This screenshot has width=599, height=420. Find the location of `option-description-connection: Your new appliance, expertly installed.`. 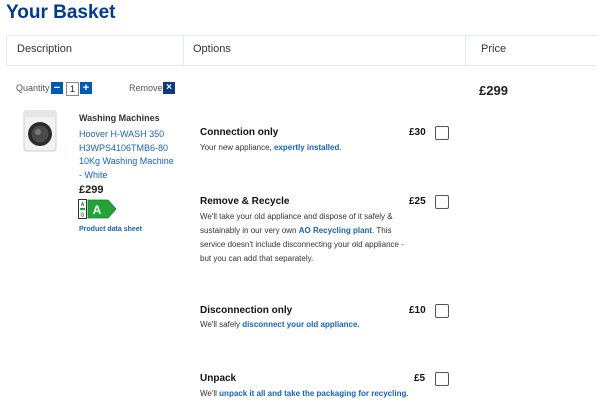

option-description-connection: Your new appliance, expertly installed. is located at coordinates (271, 147).